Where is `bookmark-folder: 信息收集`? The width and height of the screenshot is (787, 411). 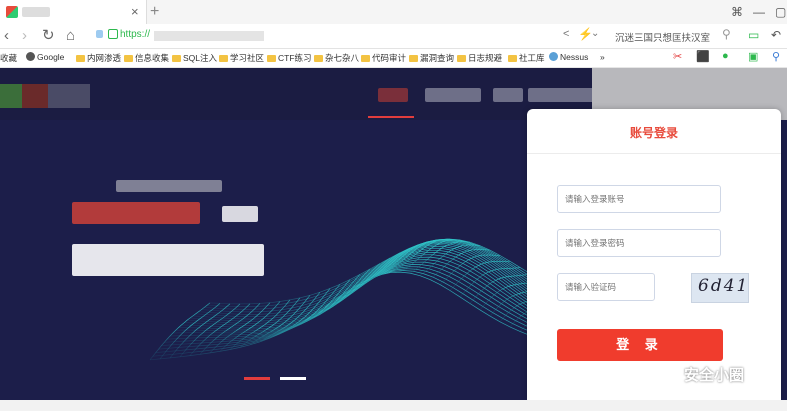 bookmark-folder: 信息收集 is located at coordinates (146, 58).